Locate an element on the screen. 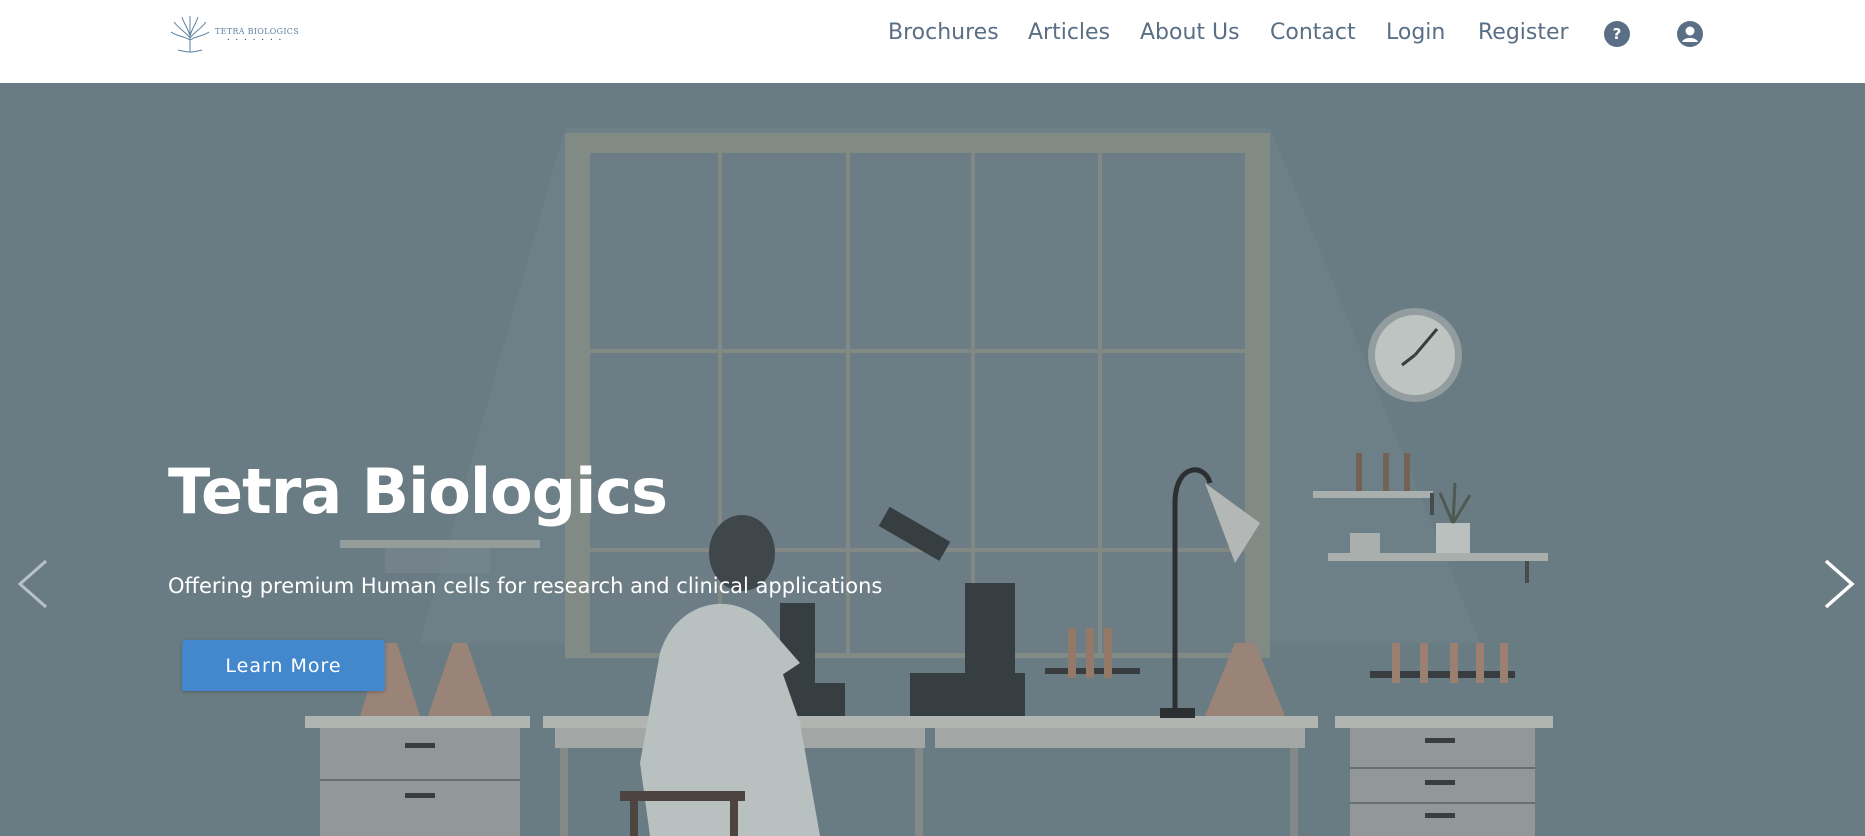 The height and width of the screenshot is (836, 1865). hero-title: Tetra Biologics is located at coordinates (418, 491).